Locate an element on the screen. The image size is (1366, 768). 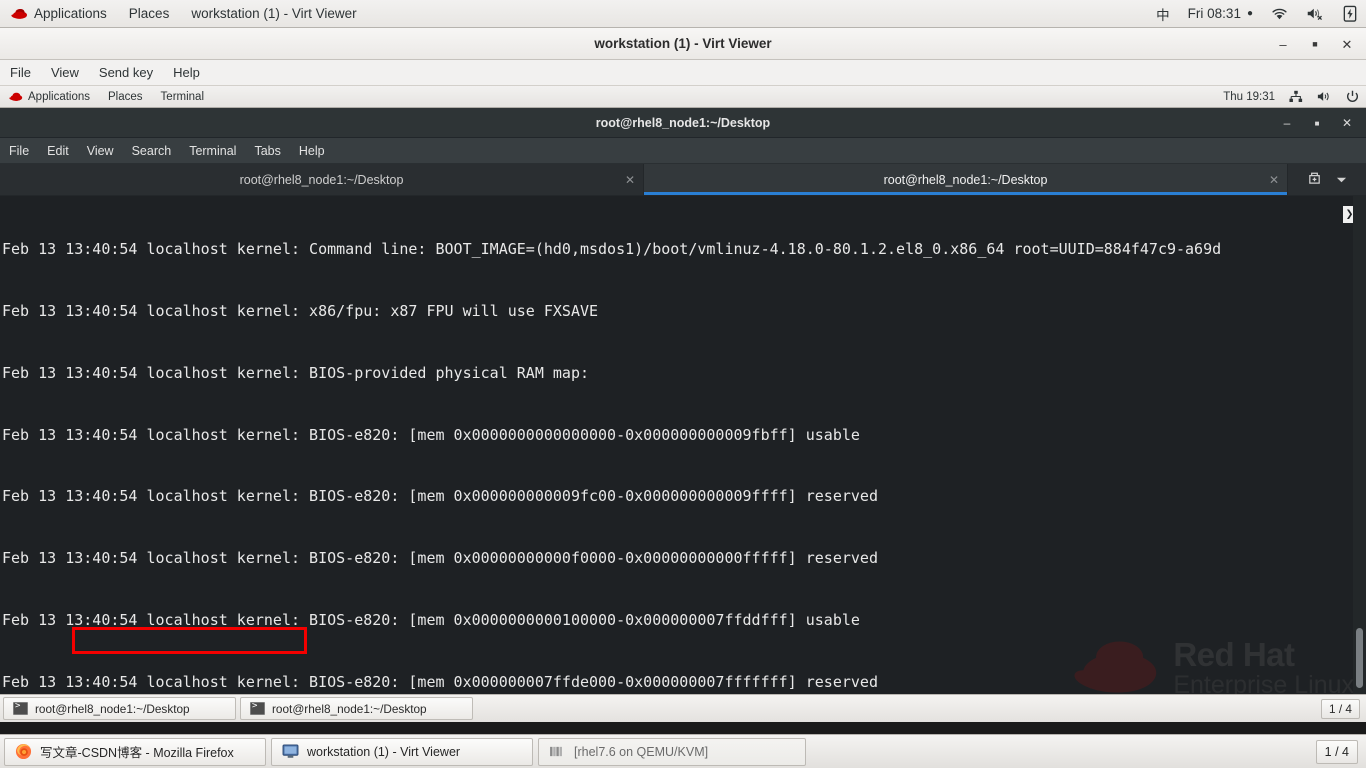
terminal-title: root@rhel8_node1:~/Desktop is located at coordinates (683, 122).